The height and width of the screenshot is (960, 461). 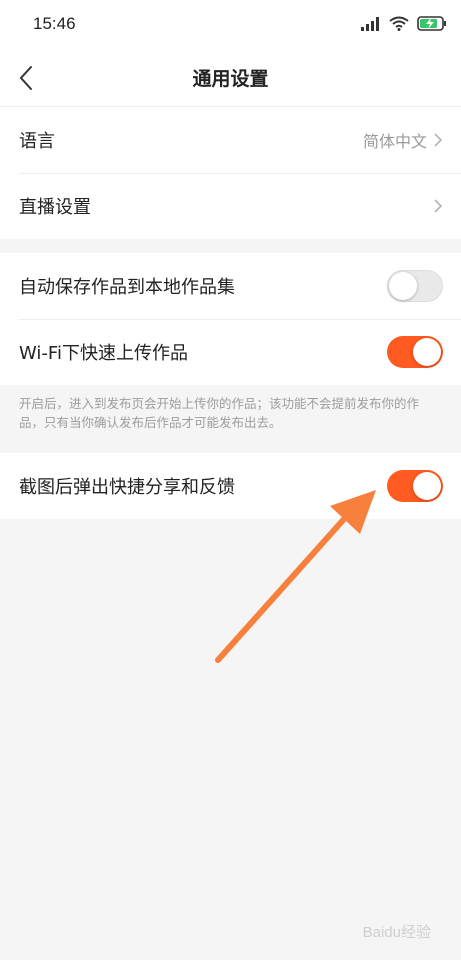 I want to click on status-icons, so click(x=404, y=23).